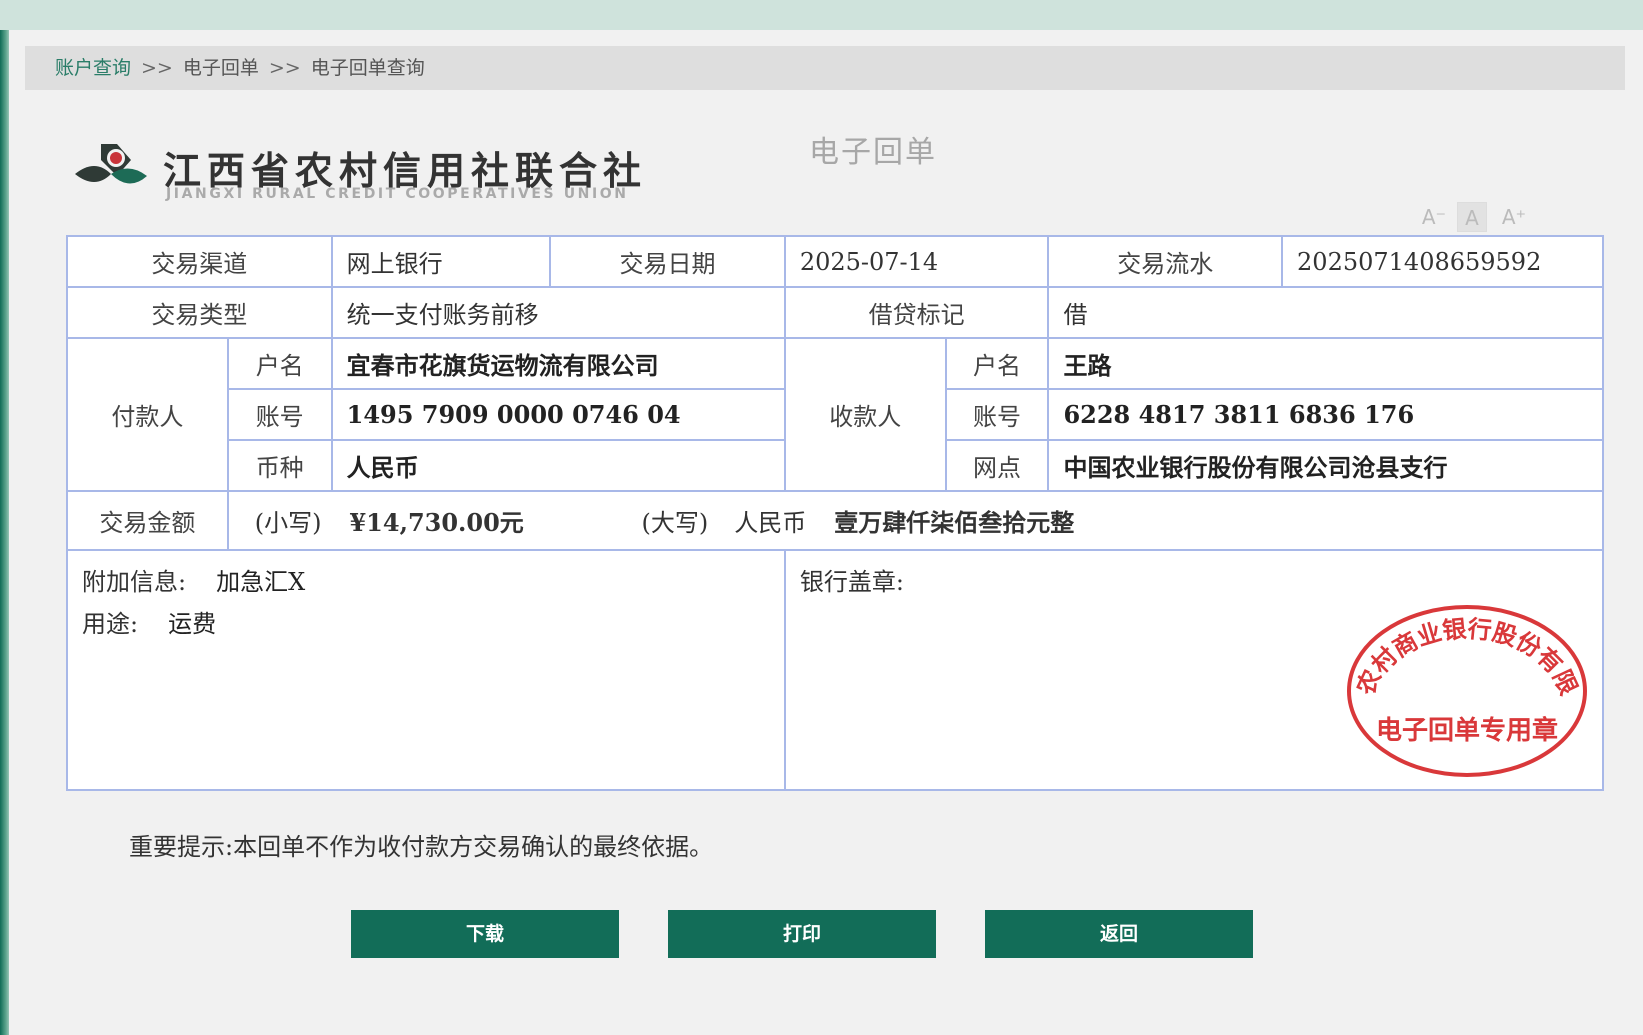 The height and width of the screenshot is (1035, 1643). Describe the element at coordinates (558, 312) in the screenshot. I see `type-value: 统一支付账务前移` at that location.